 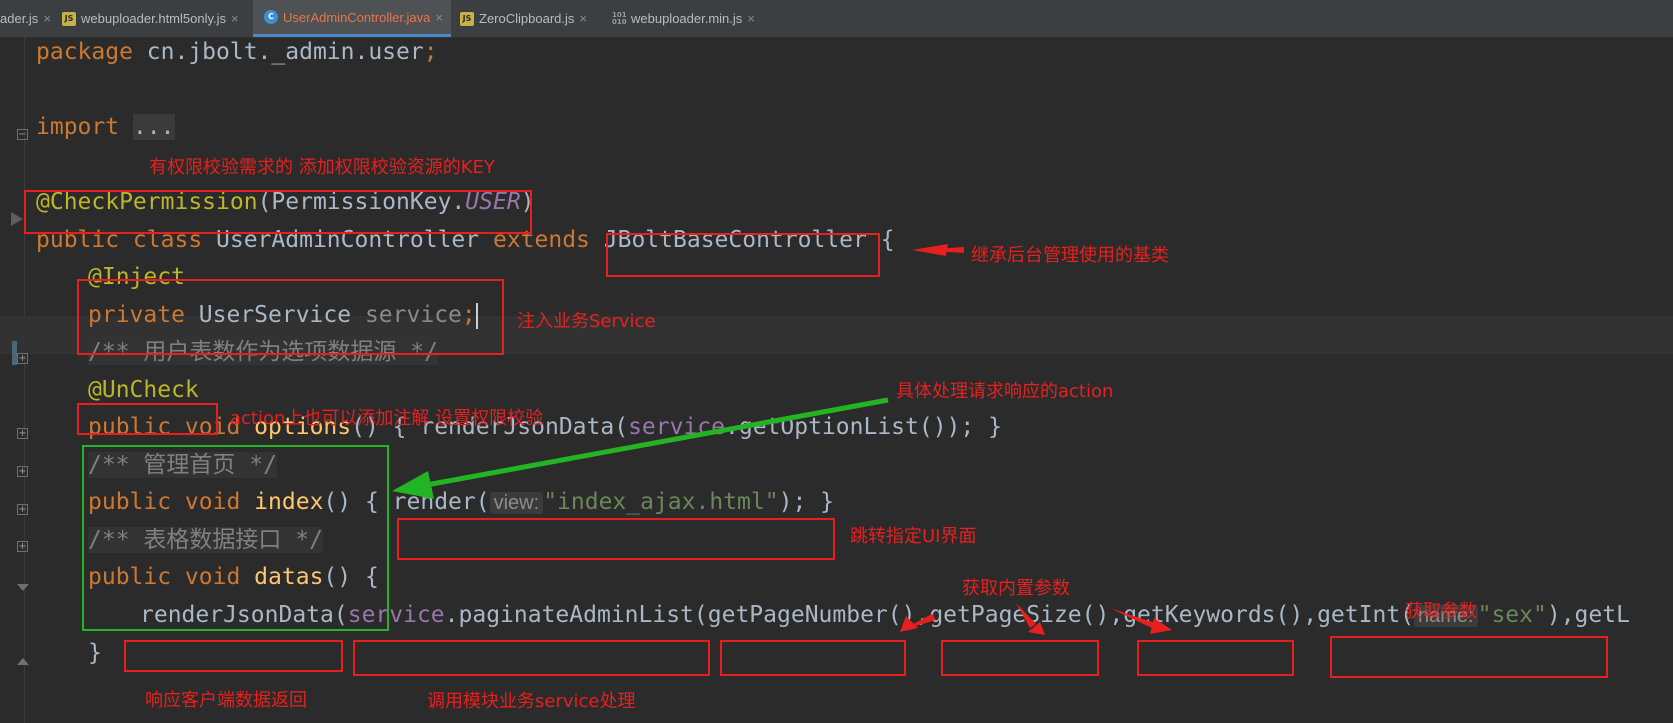 What do you see at coordinates (1141, 621) in the screenshot?
I see `arrow-builtin-params-right` at bounding box center [1141, 621].